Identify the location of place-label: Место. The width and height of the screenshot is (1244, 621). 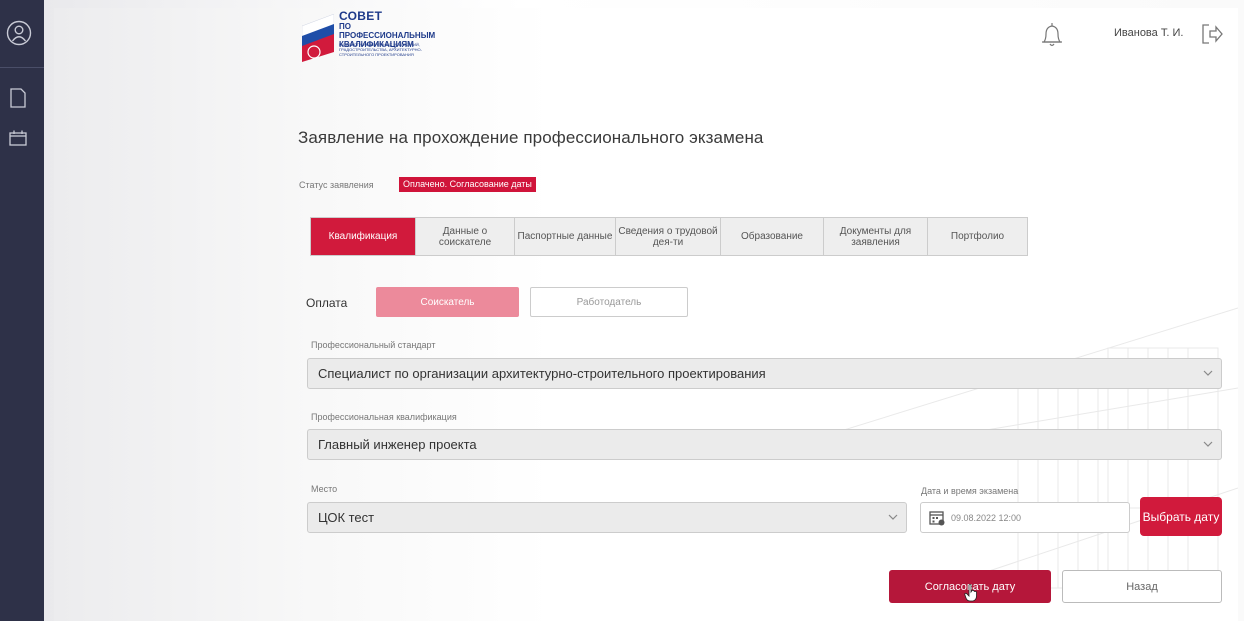
(324, 489).